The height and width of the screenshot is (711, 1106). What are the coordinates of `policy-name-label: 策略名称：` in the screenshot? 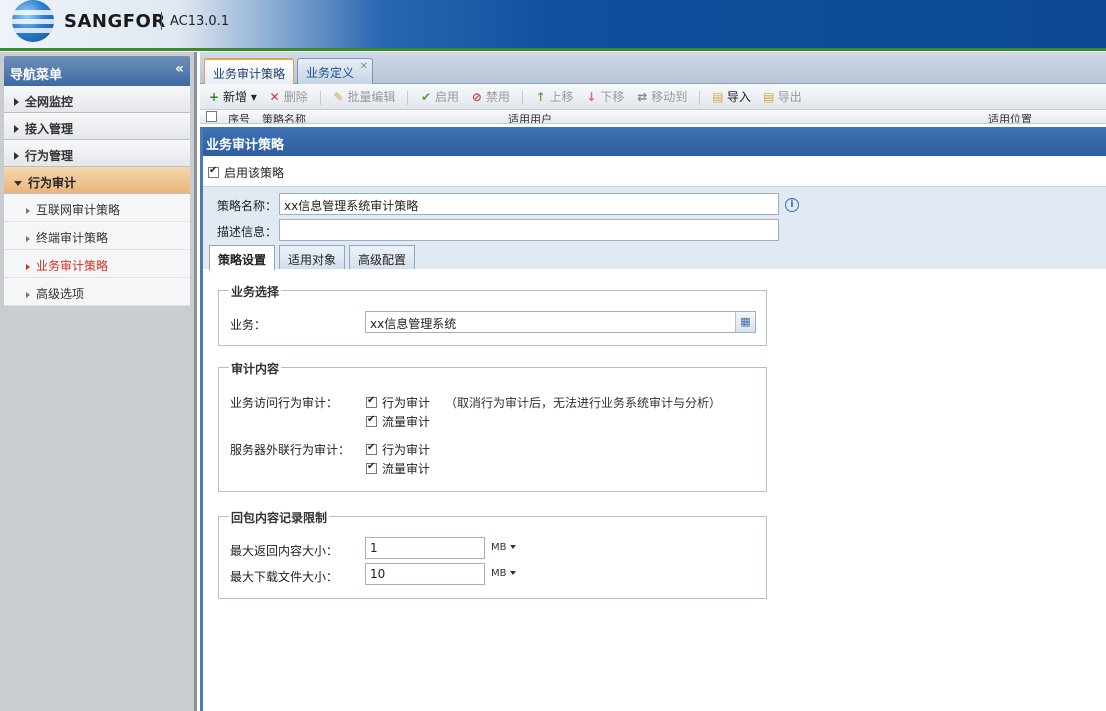 It's located at (247, 206).